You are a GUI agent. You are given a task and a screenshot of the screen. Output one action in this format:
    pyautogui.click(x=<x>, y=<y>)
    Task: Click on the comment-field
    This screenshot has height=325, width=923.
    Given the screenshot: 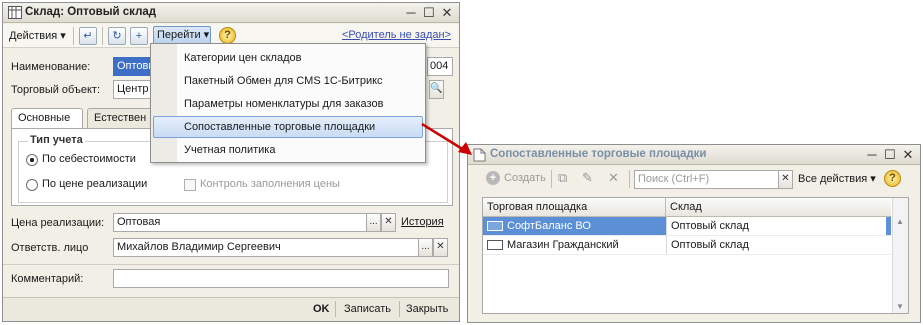 What is the action you would take?
    pyautogui.click(x=281, y=278)
    